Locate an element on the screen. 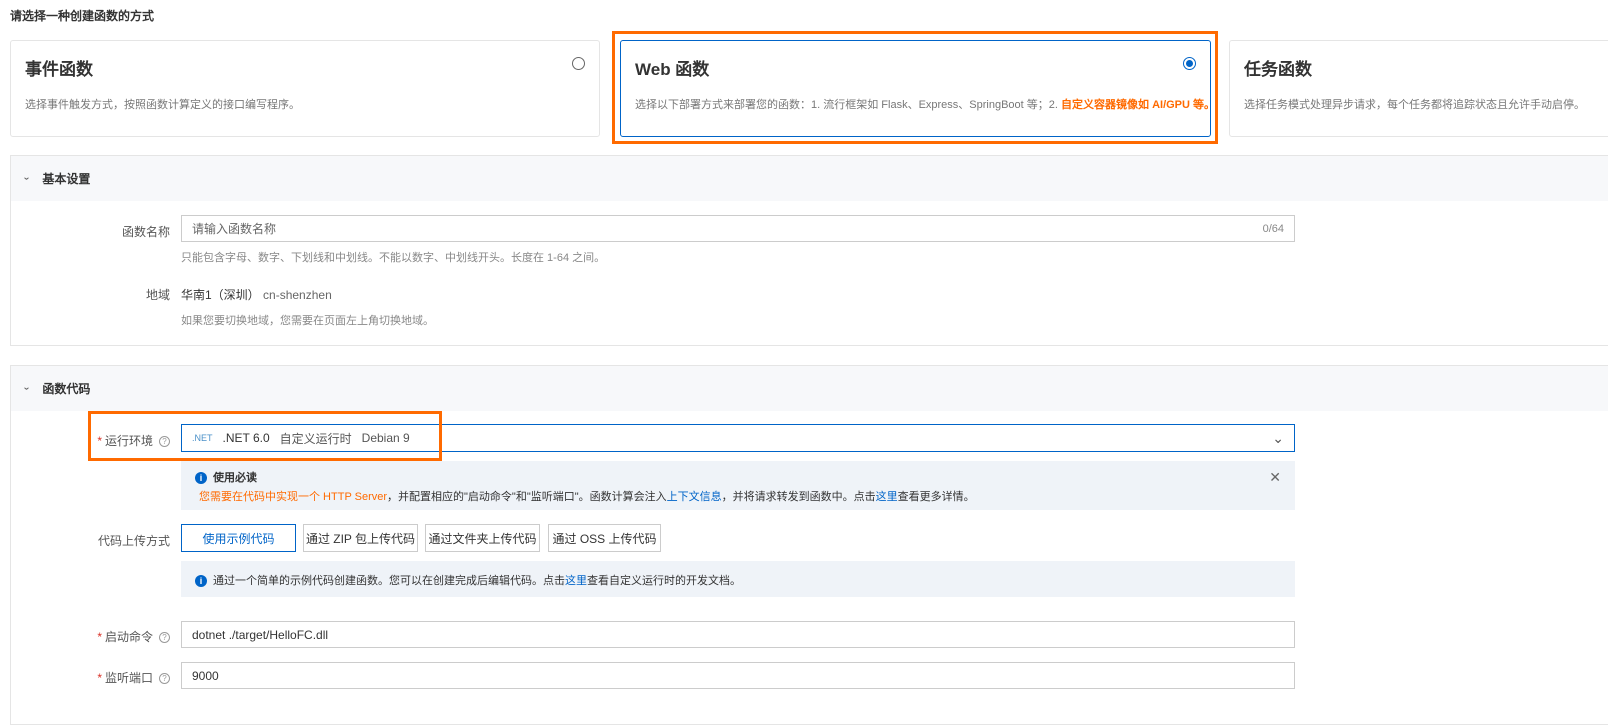  close-icon: ✕ is located at coordinates (1275, 477).